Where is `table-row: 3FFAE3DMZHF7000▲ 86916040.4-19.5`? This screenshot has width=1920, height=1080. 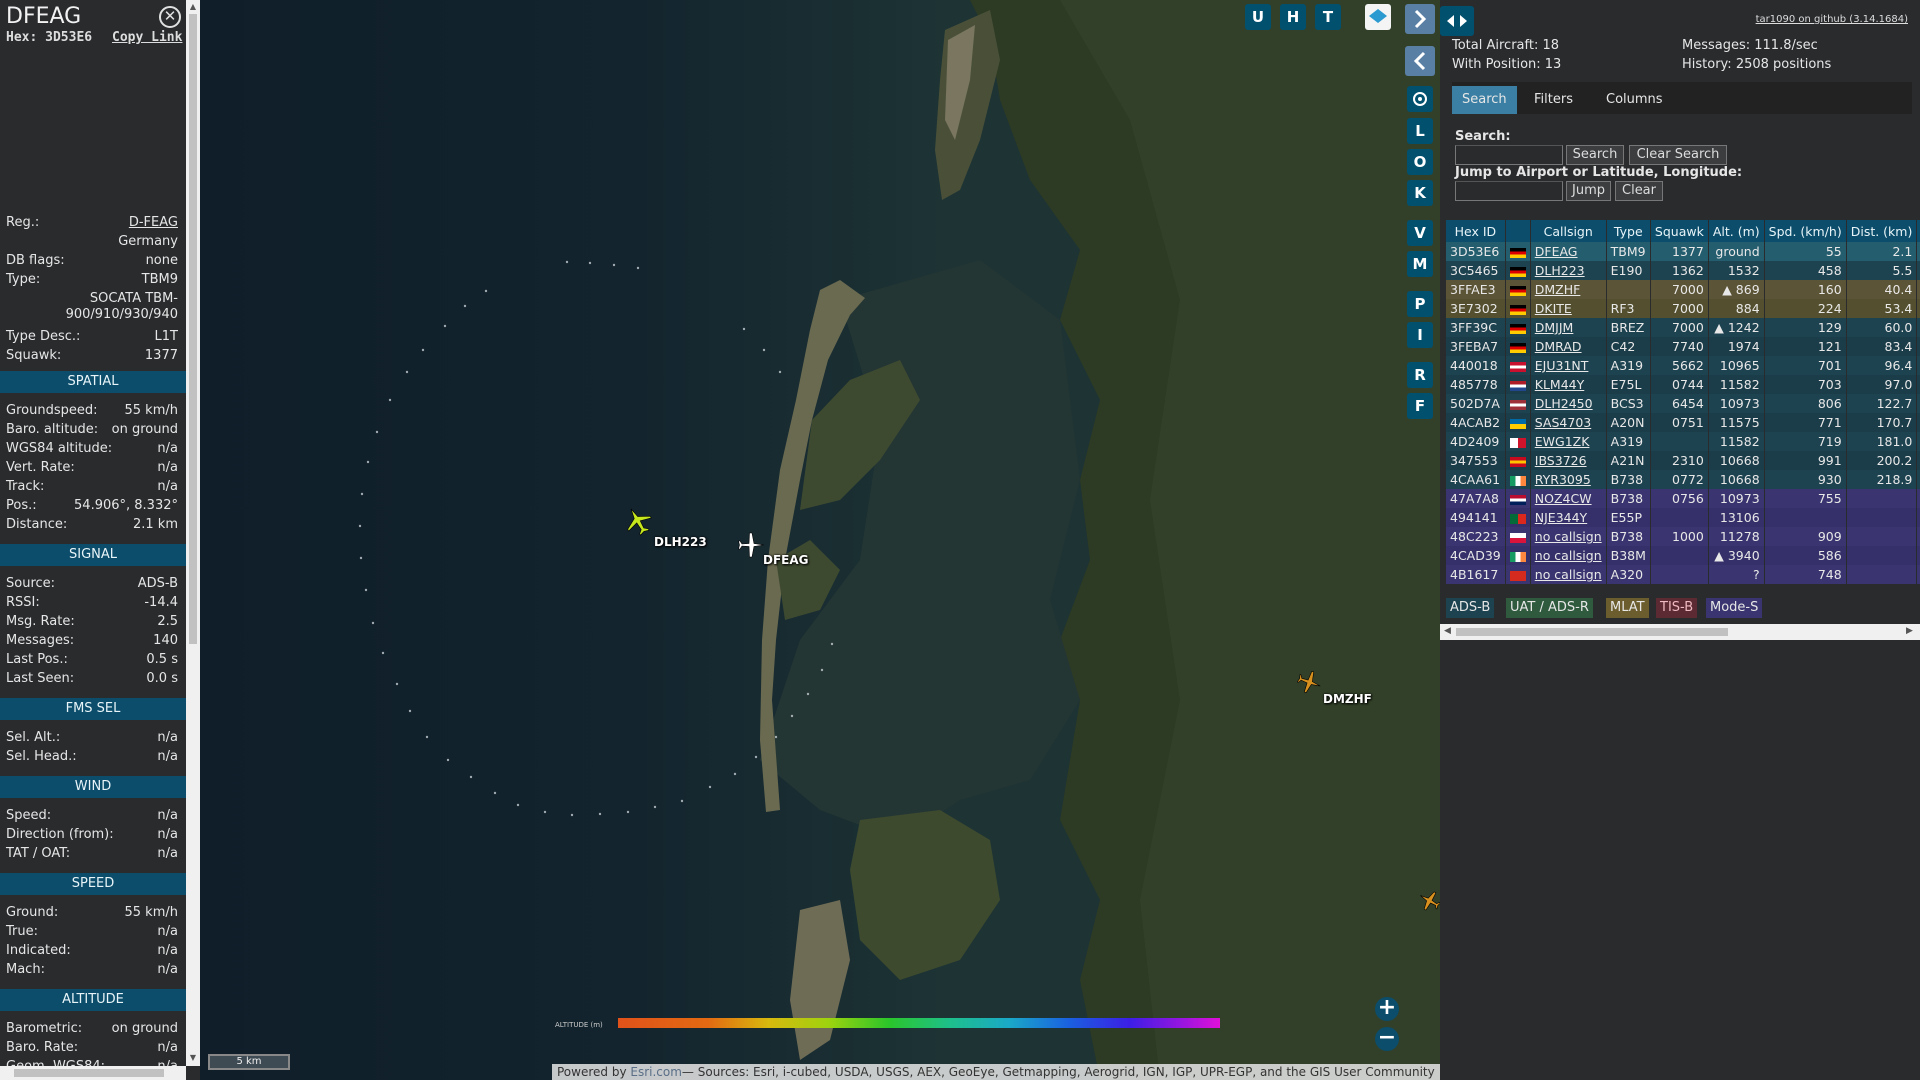 table-row: 3FFAE3DMZHF7000▲ 86916040.4-19.5 is located at coordinates (1683, 289).